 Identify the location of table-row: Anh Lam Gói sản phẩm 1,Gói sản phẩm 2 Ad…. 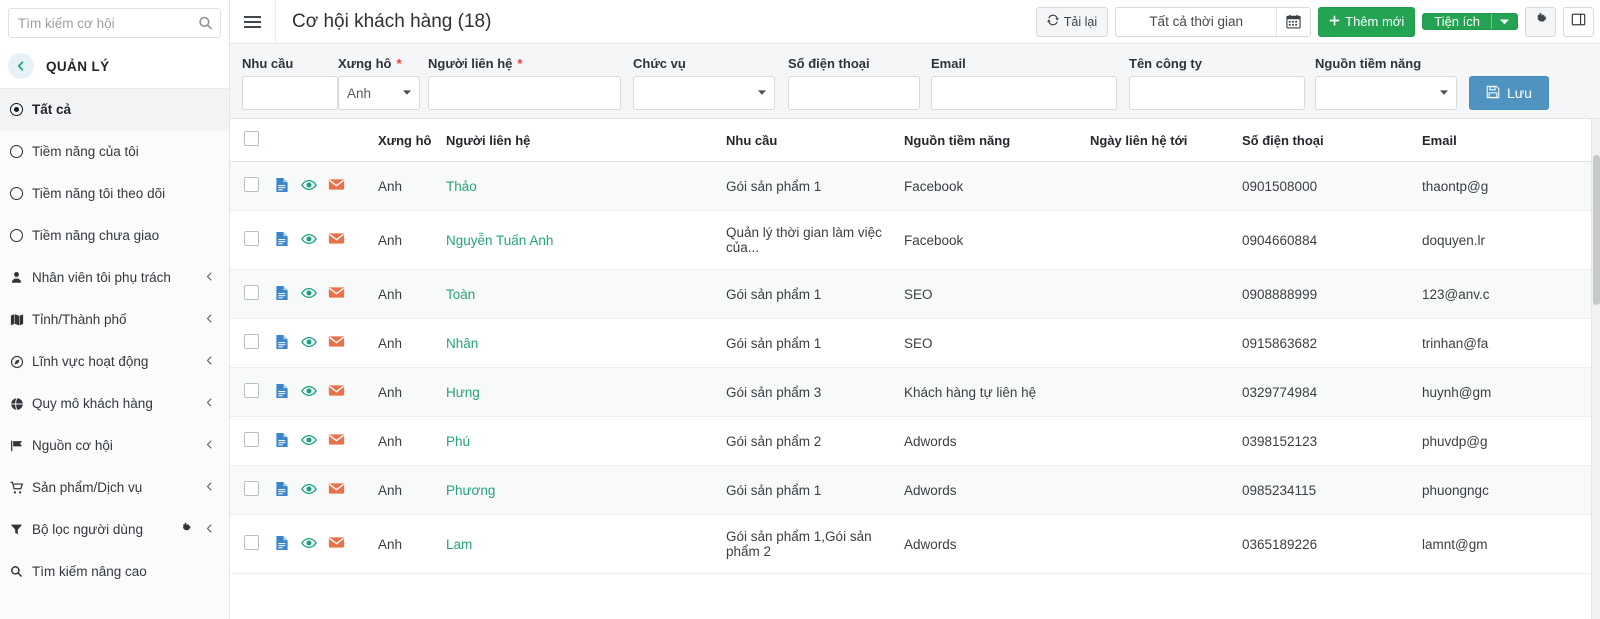
(915, 544).